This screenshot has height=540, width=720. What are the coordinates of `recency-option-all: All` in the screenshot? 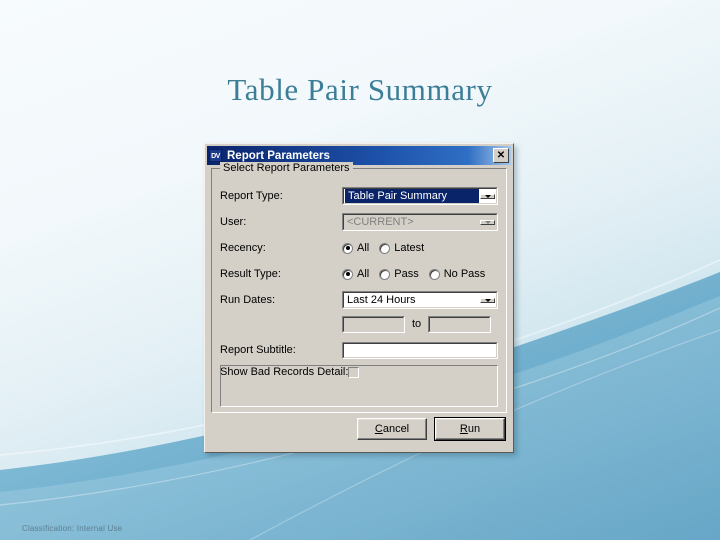 It's located at (355, 248).